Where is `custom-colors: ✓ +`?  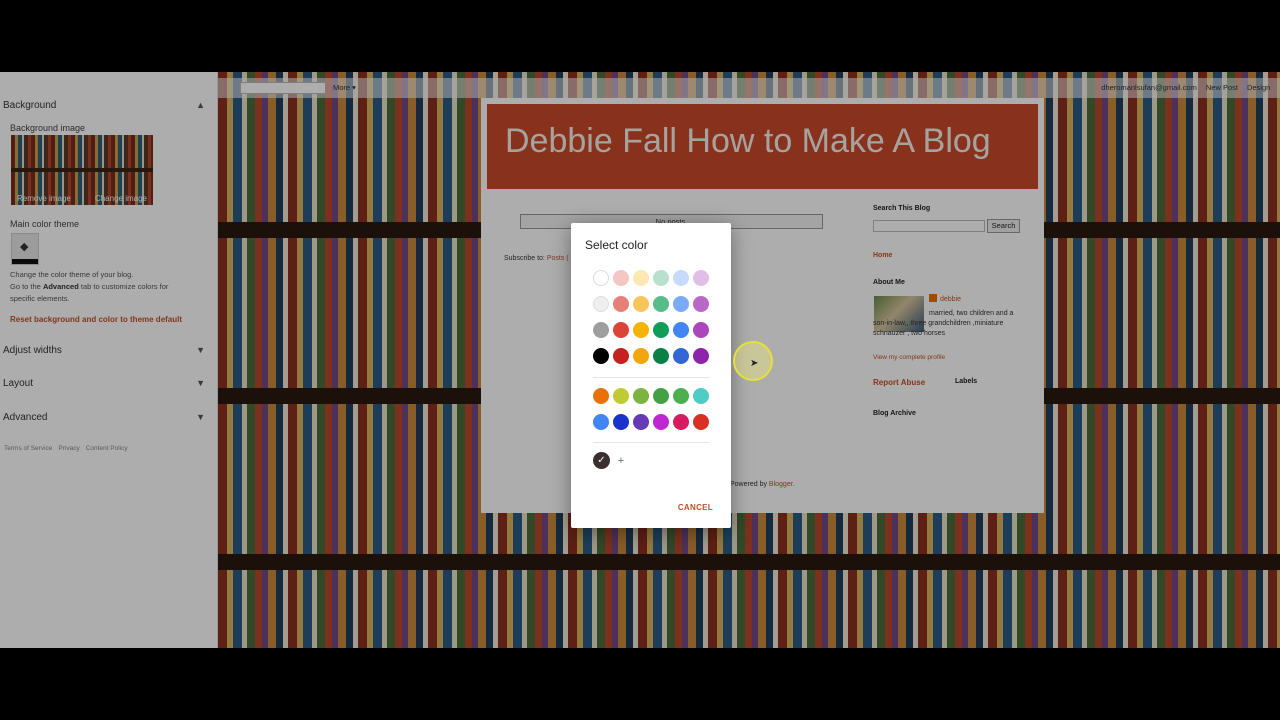 custom-colors: ✓ + is located at coordinates (610, 460).